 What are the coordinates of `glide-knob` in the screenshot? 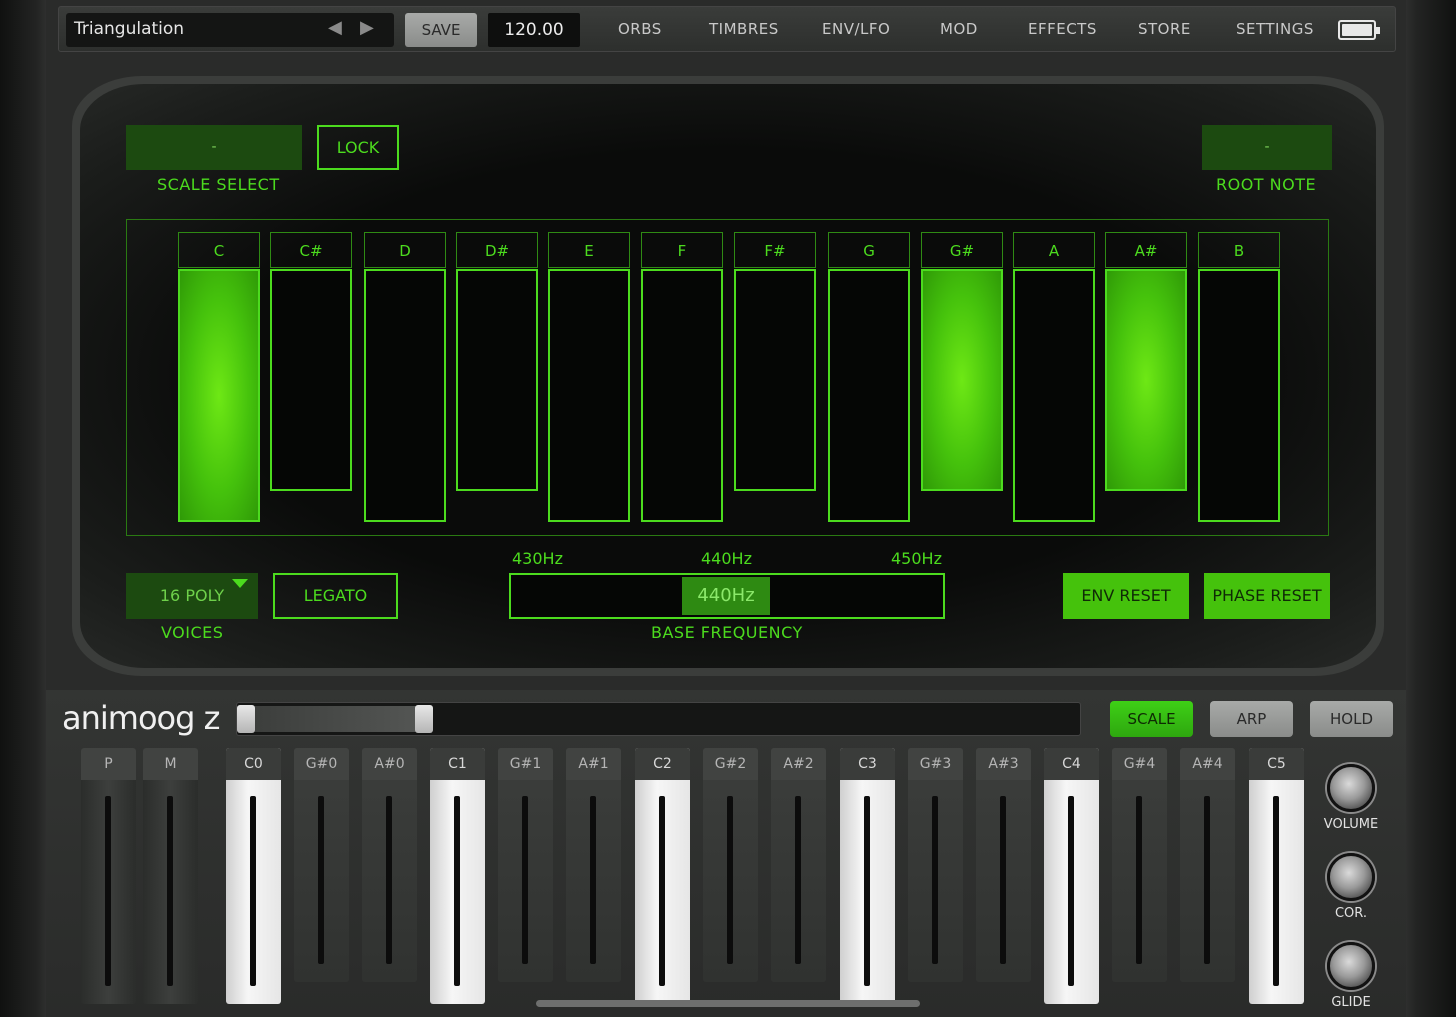 It's located at (1351, 966).